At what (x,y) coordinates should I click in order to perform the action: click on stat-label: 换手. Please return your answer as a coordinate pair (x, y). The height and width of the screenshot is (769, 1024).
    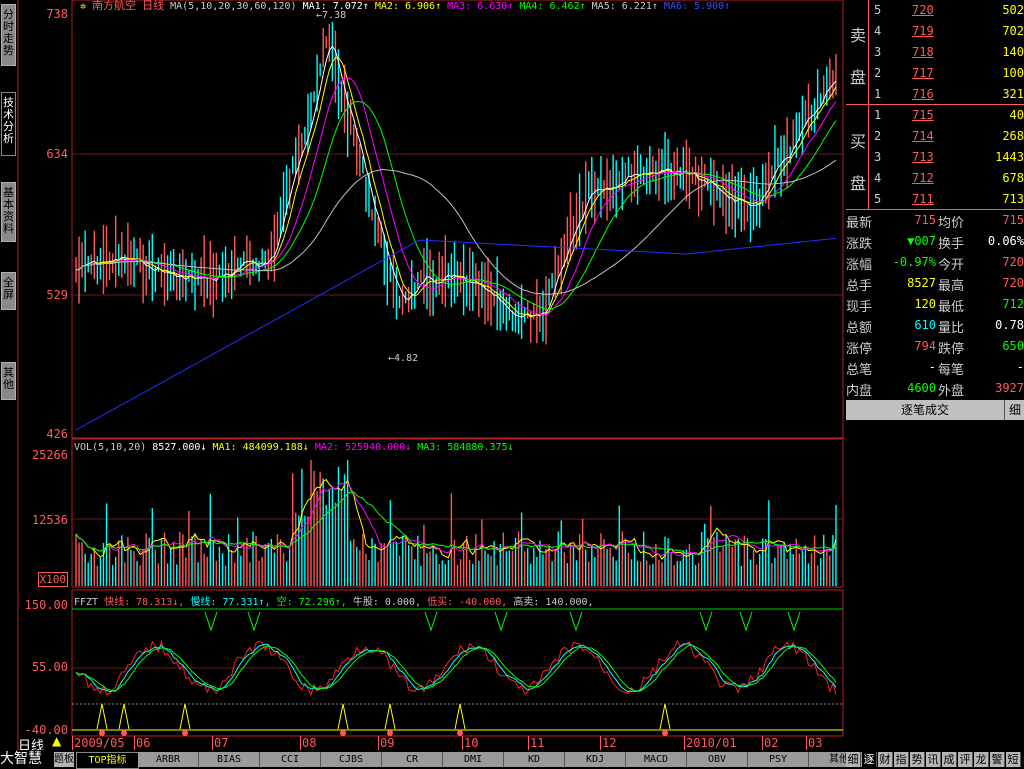
    Looking at the image, I should click on (951, 244).